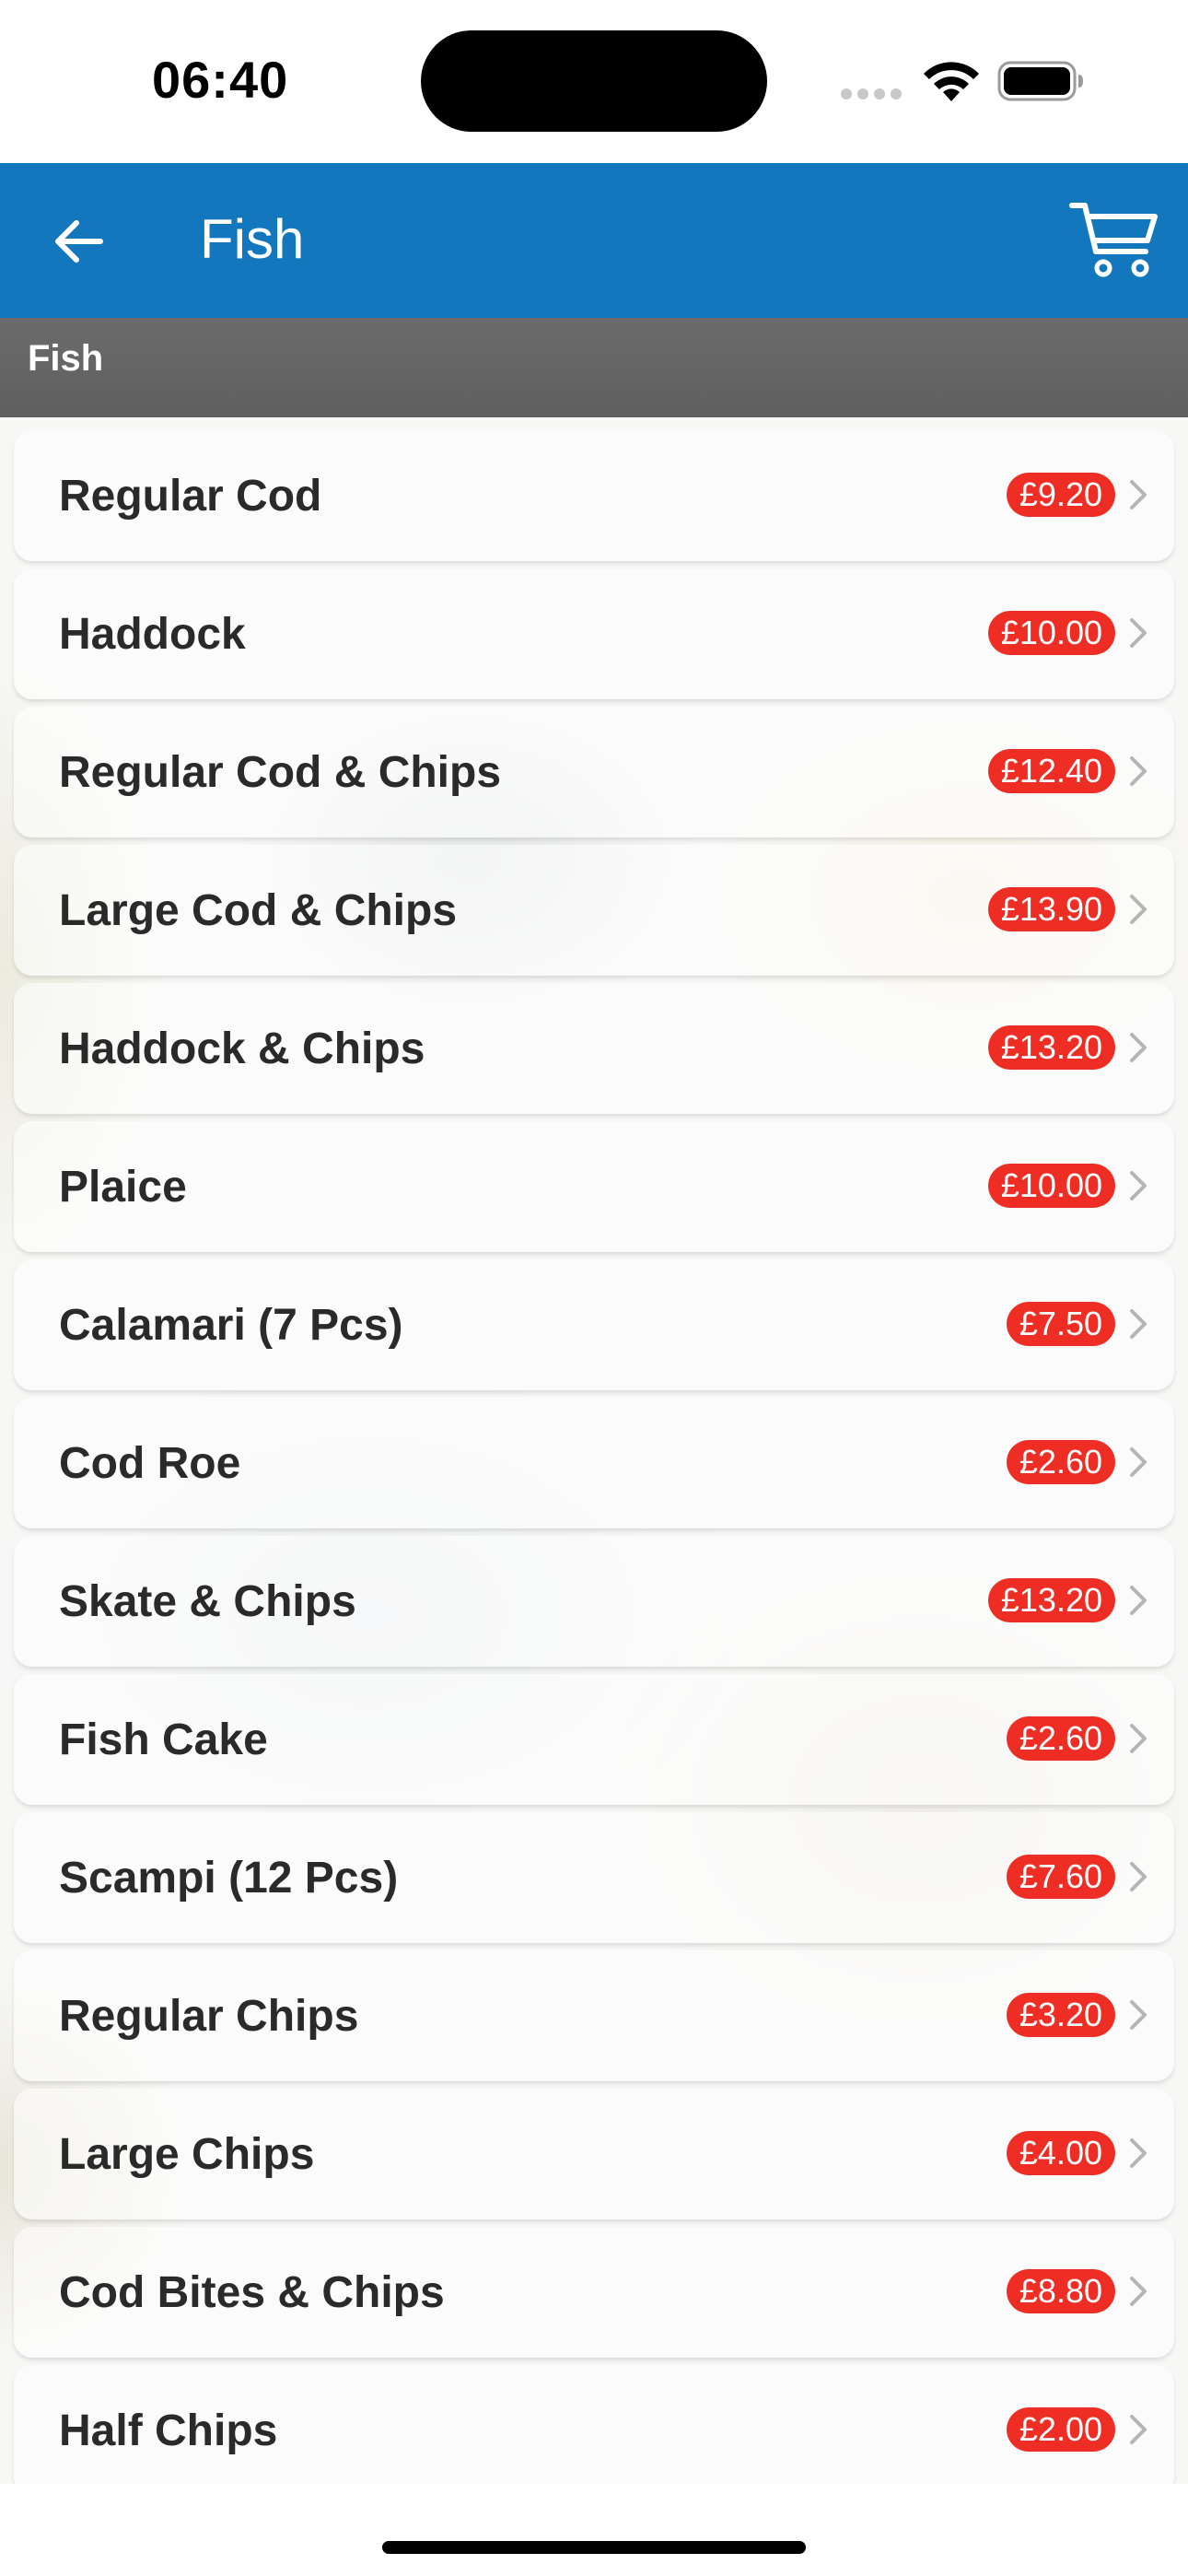 This screenshot has height=2576, width=1188. I want to click on menu-item: Half Chips £2.00, so click(594, 2424).